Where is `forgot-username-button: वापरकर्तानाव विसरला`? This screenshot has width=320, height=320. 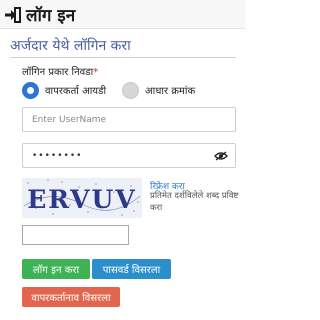
forgot-username-button: वापरकर्तानाव विसरला is located at coordinates (71, 297).